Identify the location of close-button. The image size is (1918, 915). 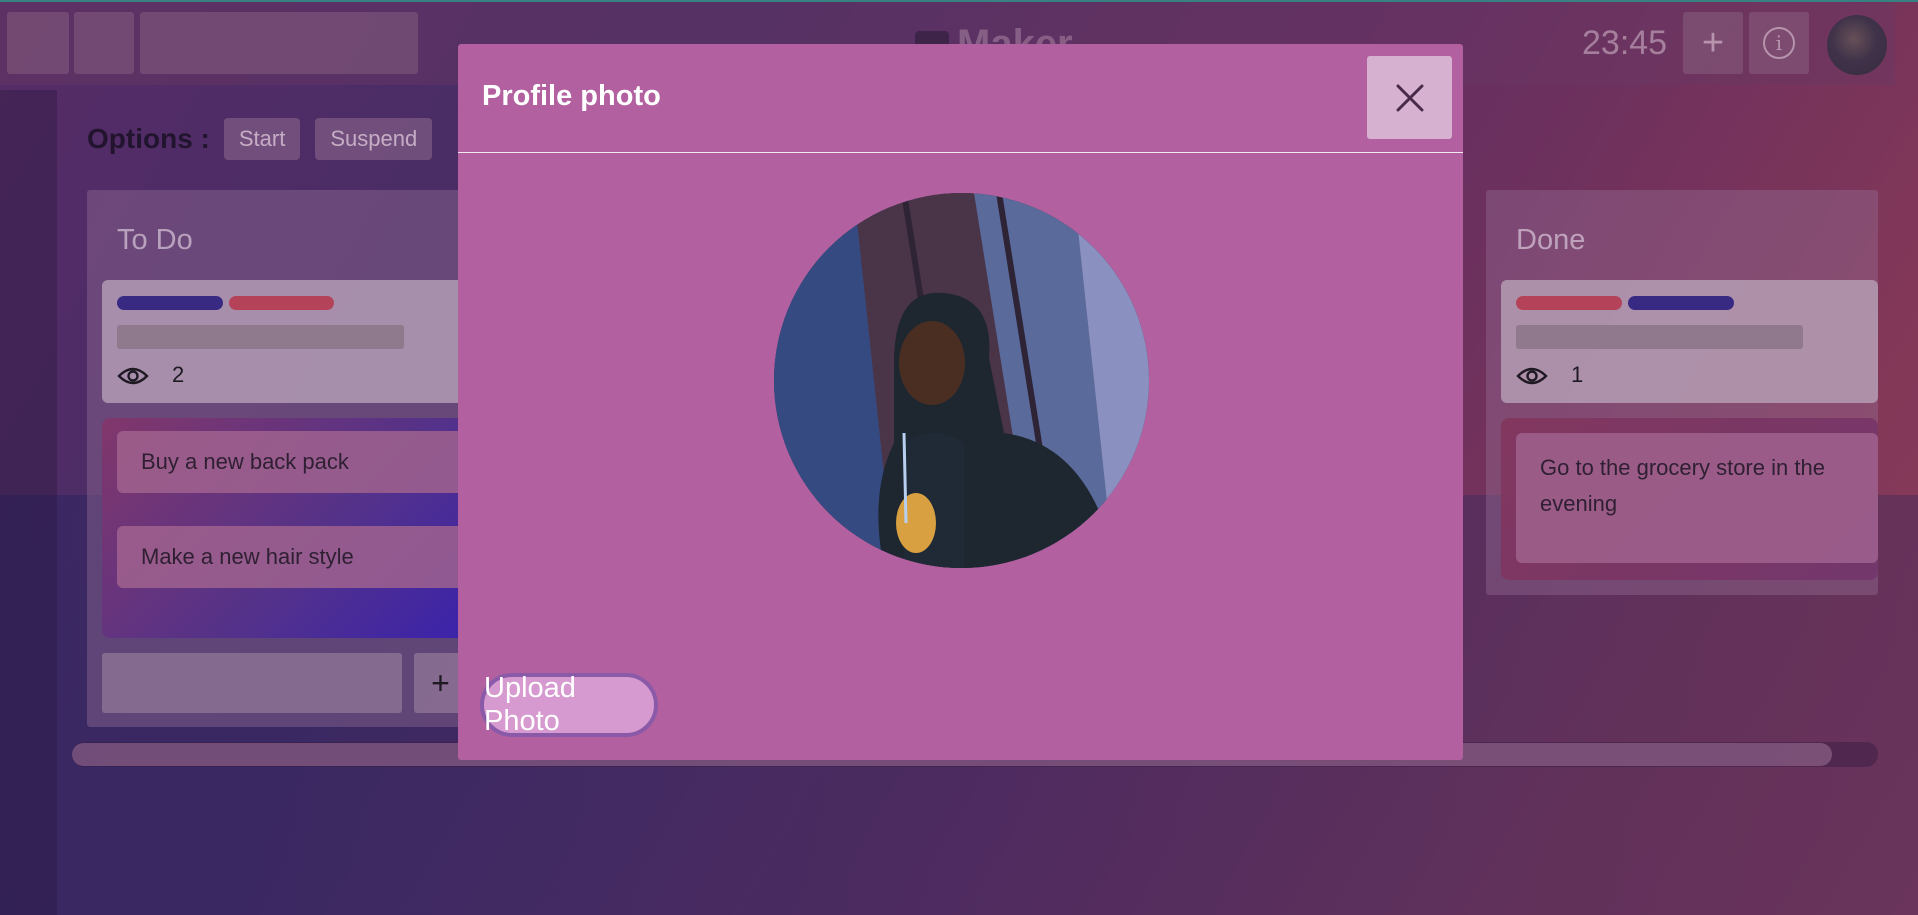
(1409, 97).